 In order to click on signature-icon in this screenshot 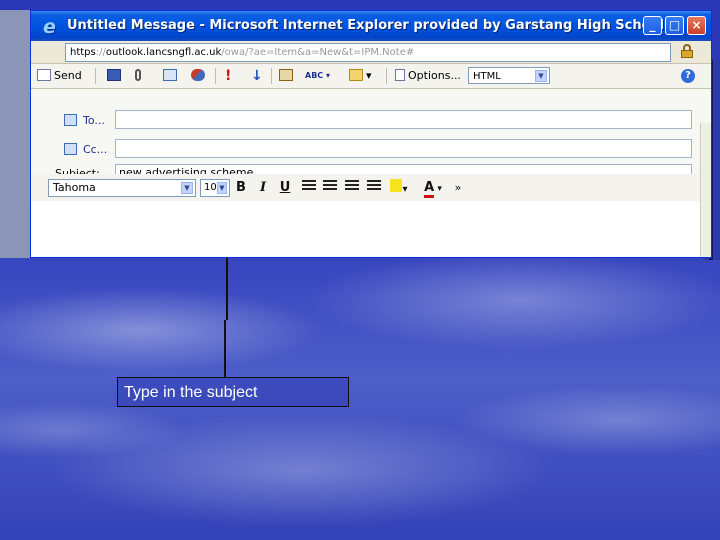, I will do `click(356, 75)`.